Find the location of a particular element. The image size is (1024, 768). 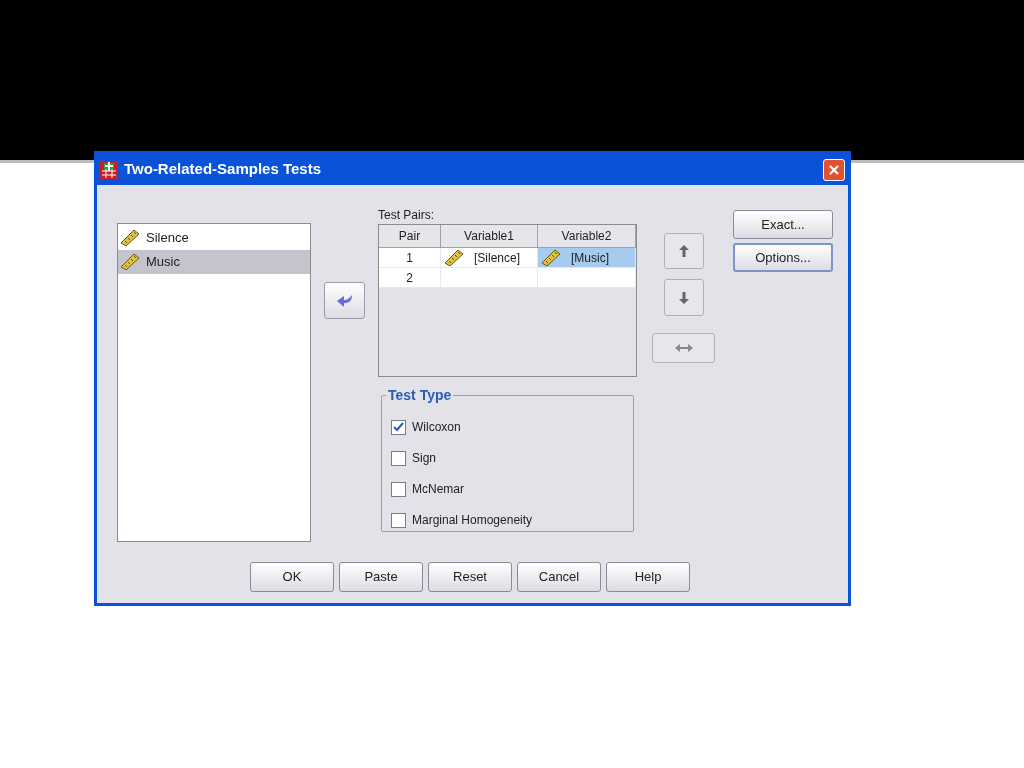

move-up-button is located at coordinates (683, 251).